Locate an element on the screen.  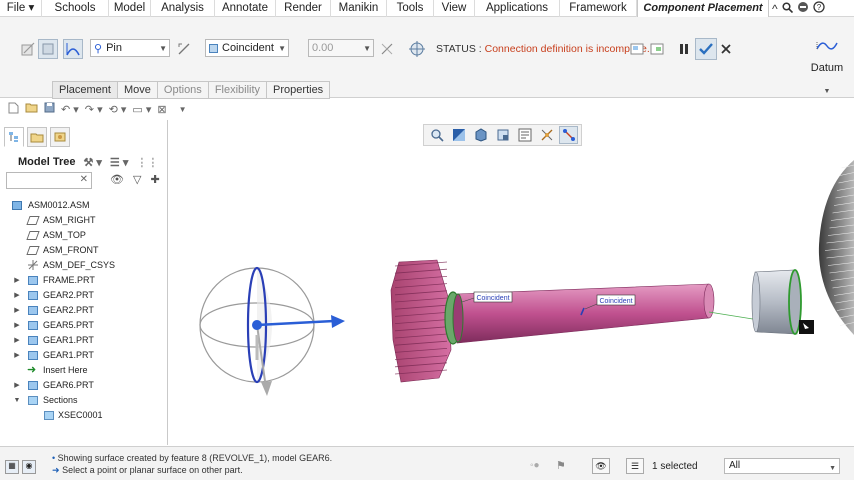
tab-placement: Placement is located at coordinates (84, 90).